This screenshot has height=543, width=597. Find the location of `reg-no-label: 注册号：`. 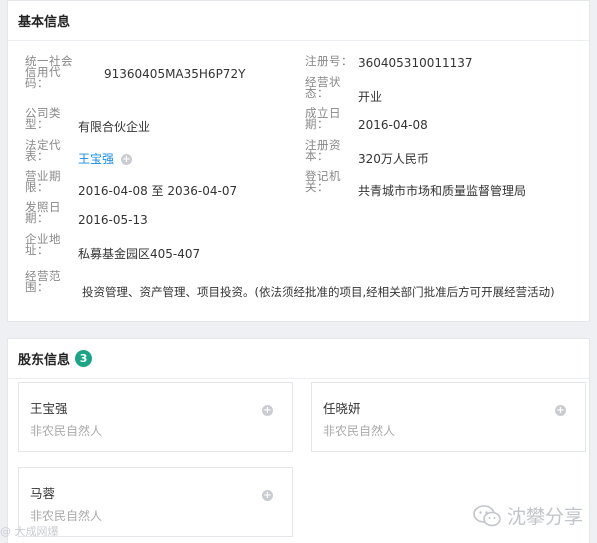

reg-no-label: 注册号： is located at coordinates (329, 61).